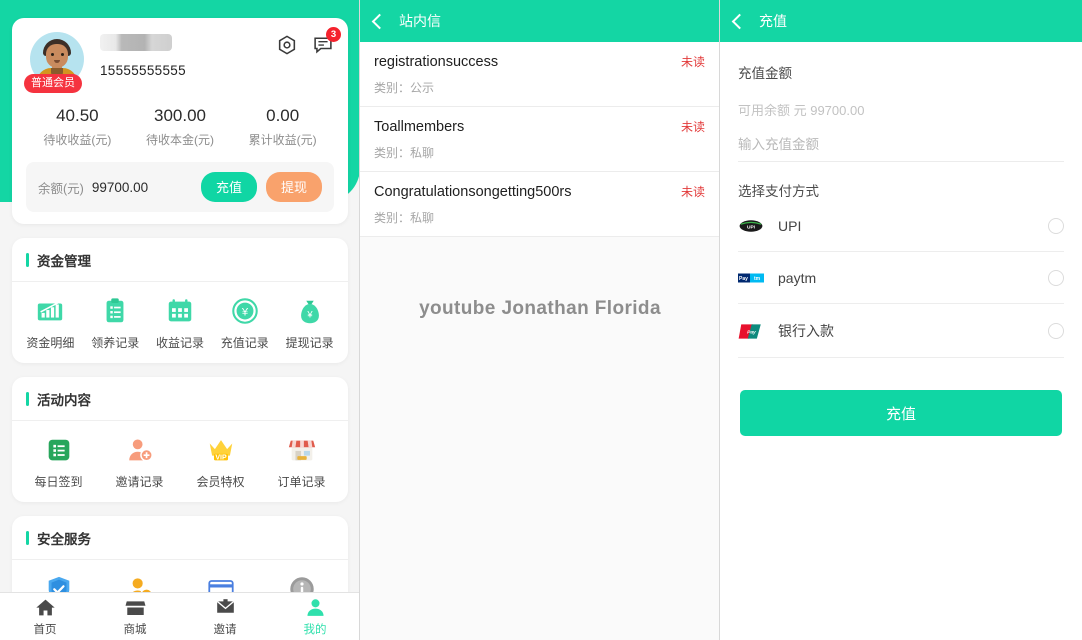 This screenshot has width=1082, height=640. I want to click on grid-item-label: 充值记录, so click(244, 343).